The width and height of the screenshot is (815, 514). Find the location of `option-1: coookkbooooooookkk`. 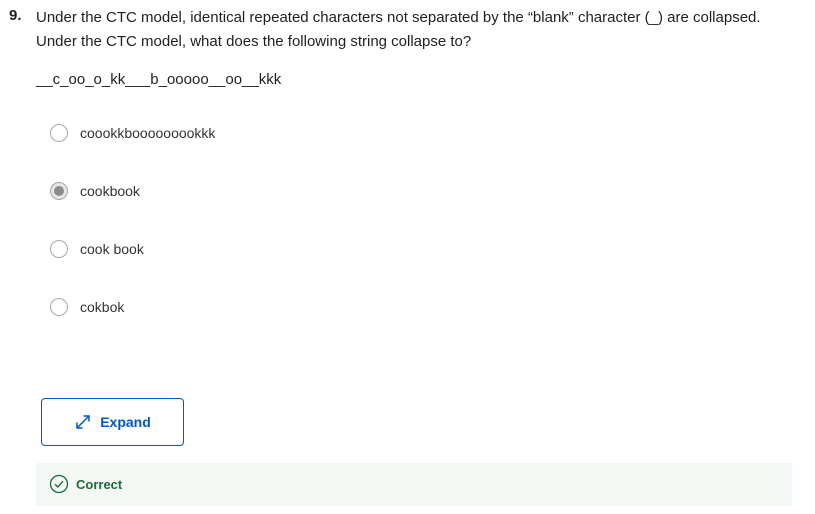

option-1: coookkbooooooookkk is located at coordinates (132, 133).